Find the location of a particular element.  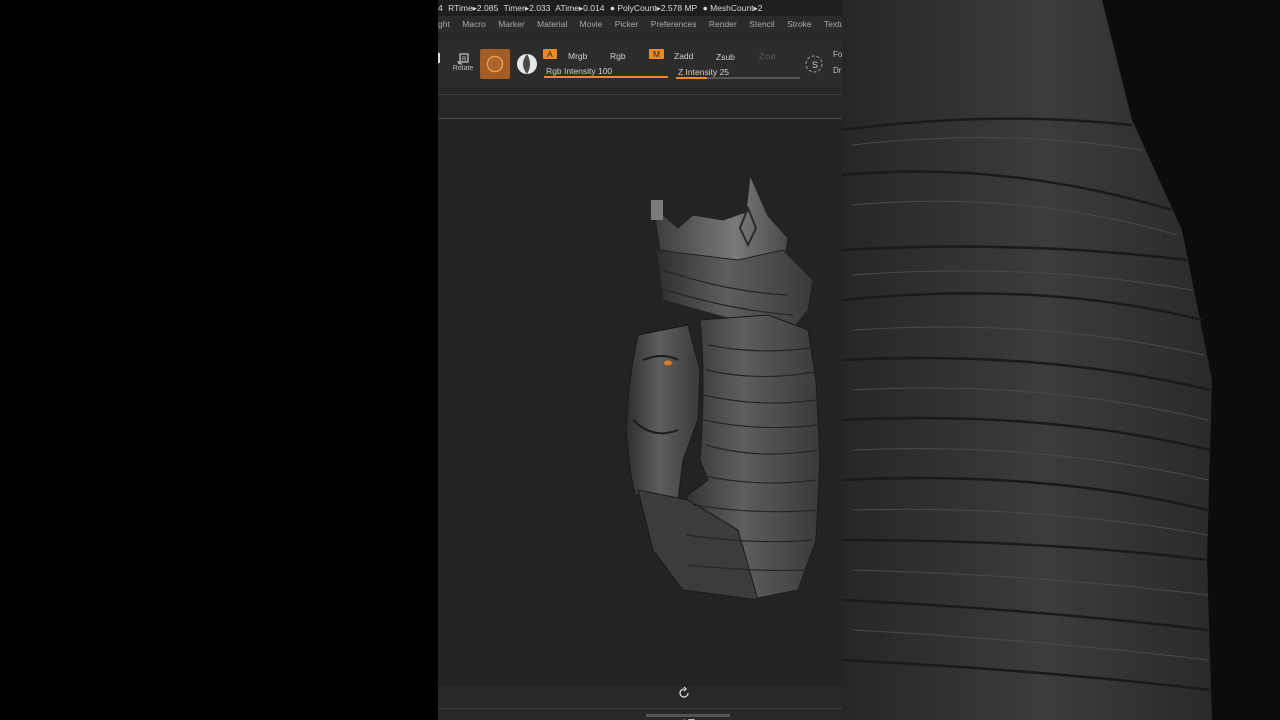

svg-text: S is located at coordinates (815, 65).